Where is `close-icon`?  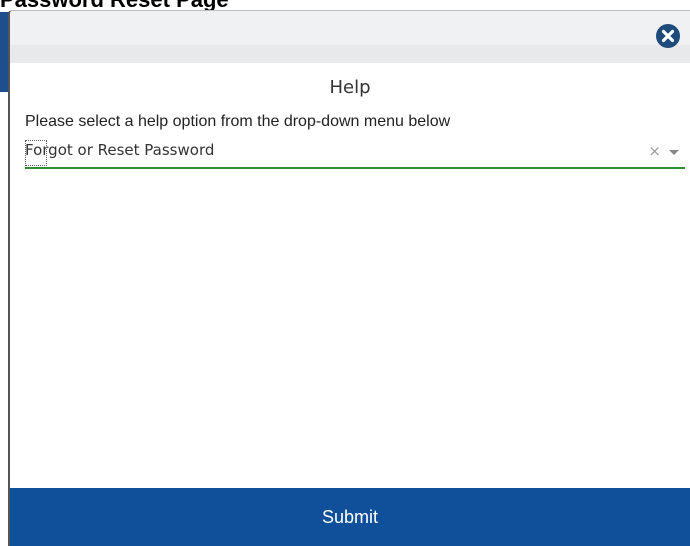
close-icon is located at coordinates (668, 36).